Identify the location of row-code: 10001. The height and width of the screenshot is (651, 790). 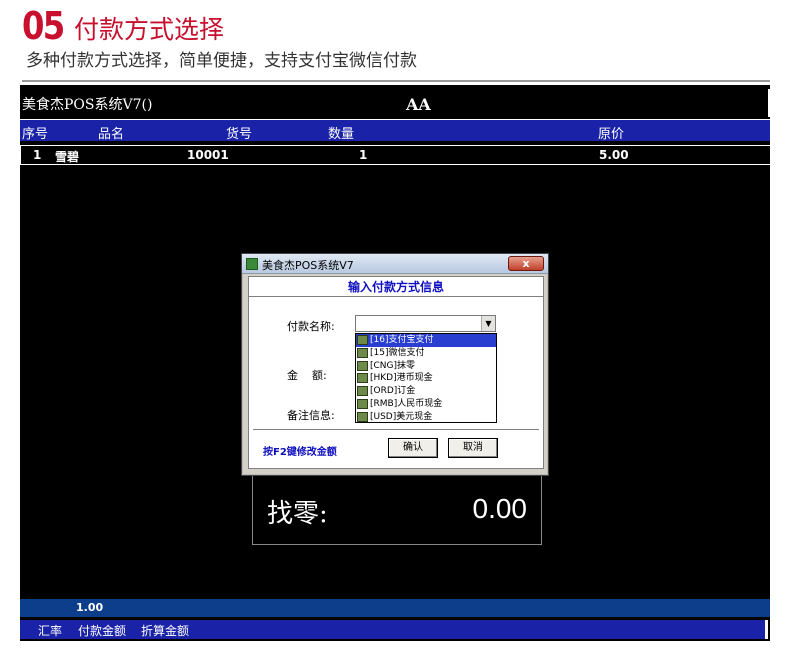
(208, 155).